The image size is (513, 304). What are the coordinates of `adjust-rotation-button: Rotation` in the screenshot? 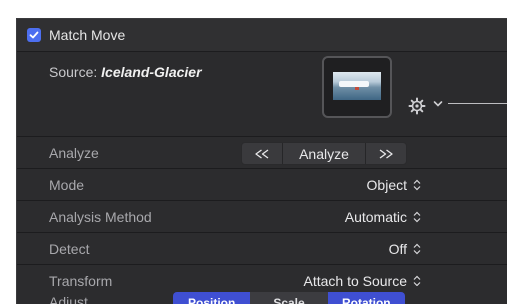 It's located at (366, 298).